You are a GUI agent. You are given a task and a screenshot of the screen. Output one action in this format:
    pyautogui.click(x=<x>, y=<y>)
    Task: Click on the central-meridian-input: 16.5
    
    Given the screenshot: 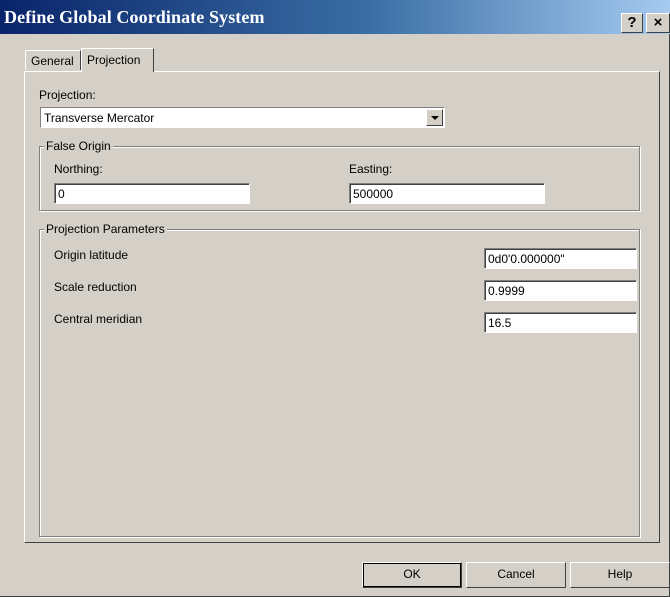 What is the action you would take?
    pyautogui.click(x=560, y=322)
    